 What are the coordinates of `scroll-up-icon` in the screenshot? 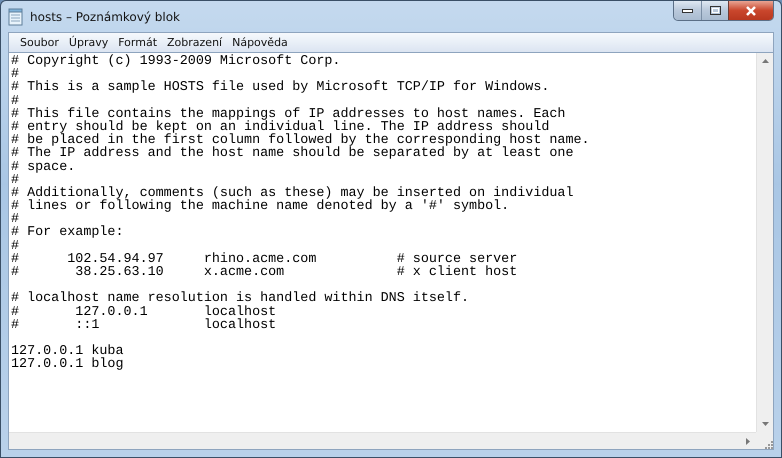 It's located at (765, 61).